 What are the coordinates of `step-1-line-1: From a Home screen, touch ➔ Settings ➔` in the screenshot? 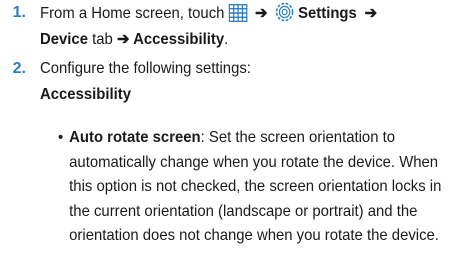 It's located at (210, 15).